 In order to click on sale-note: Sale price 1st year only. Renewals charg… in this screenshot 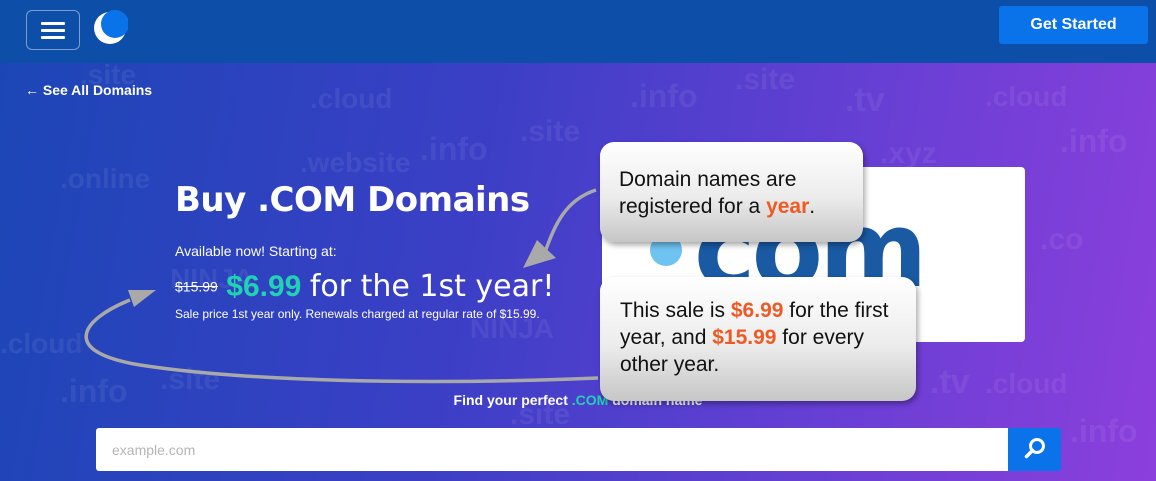, I will do `click(357, 314)`.